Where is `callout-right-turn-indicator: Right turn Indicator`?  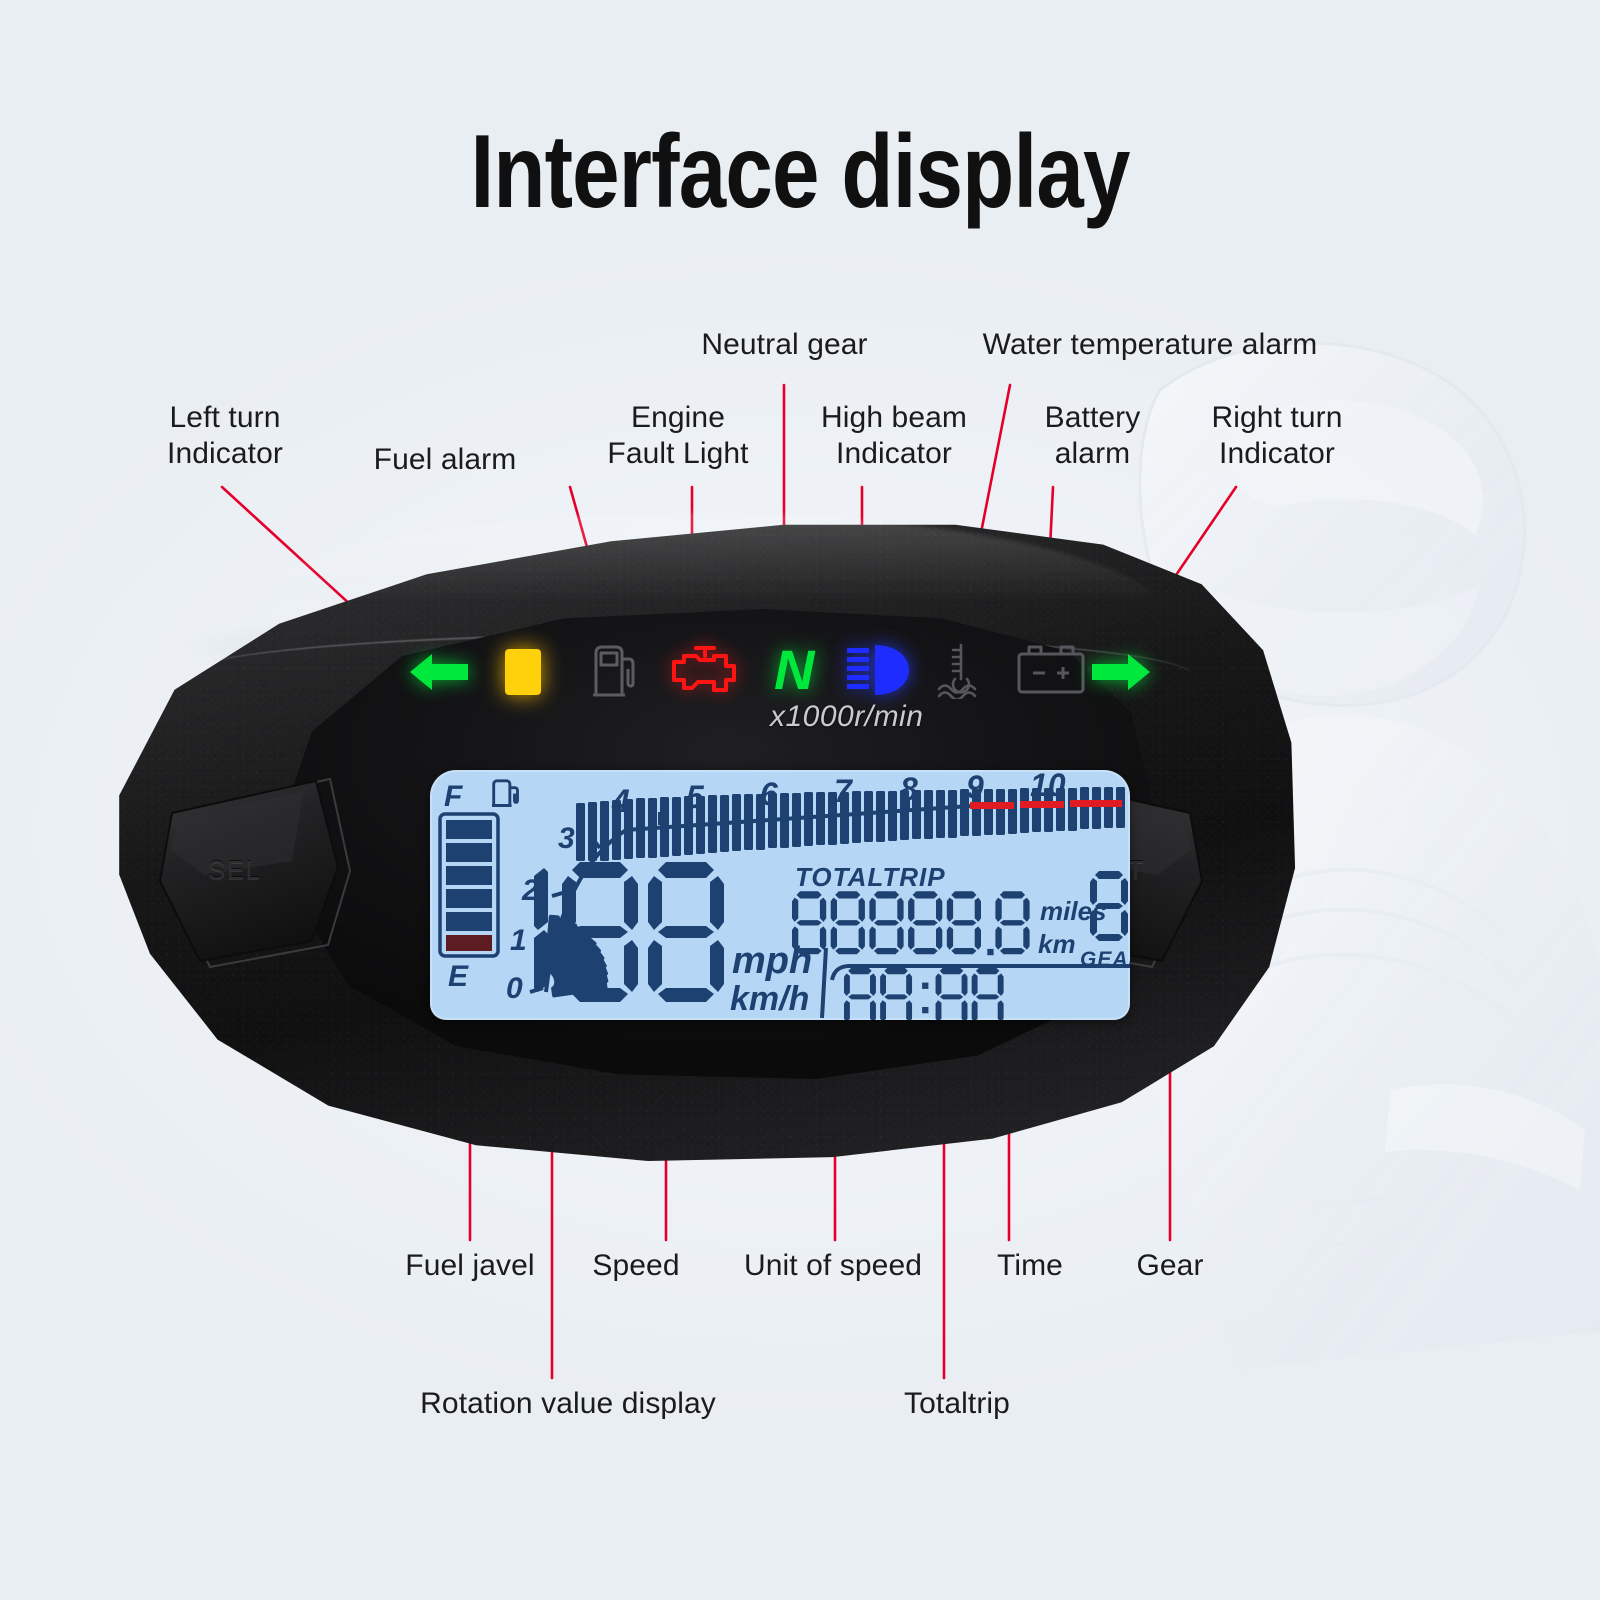 callout-right-turn-indicator: Right turn Indicator is located at coordinates (1277, 435).